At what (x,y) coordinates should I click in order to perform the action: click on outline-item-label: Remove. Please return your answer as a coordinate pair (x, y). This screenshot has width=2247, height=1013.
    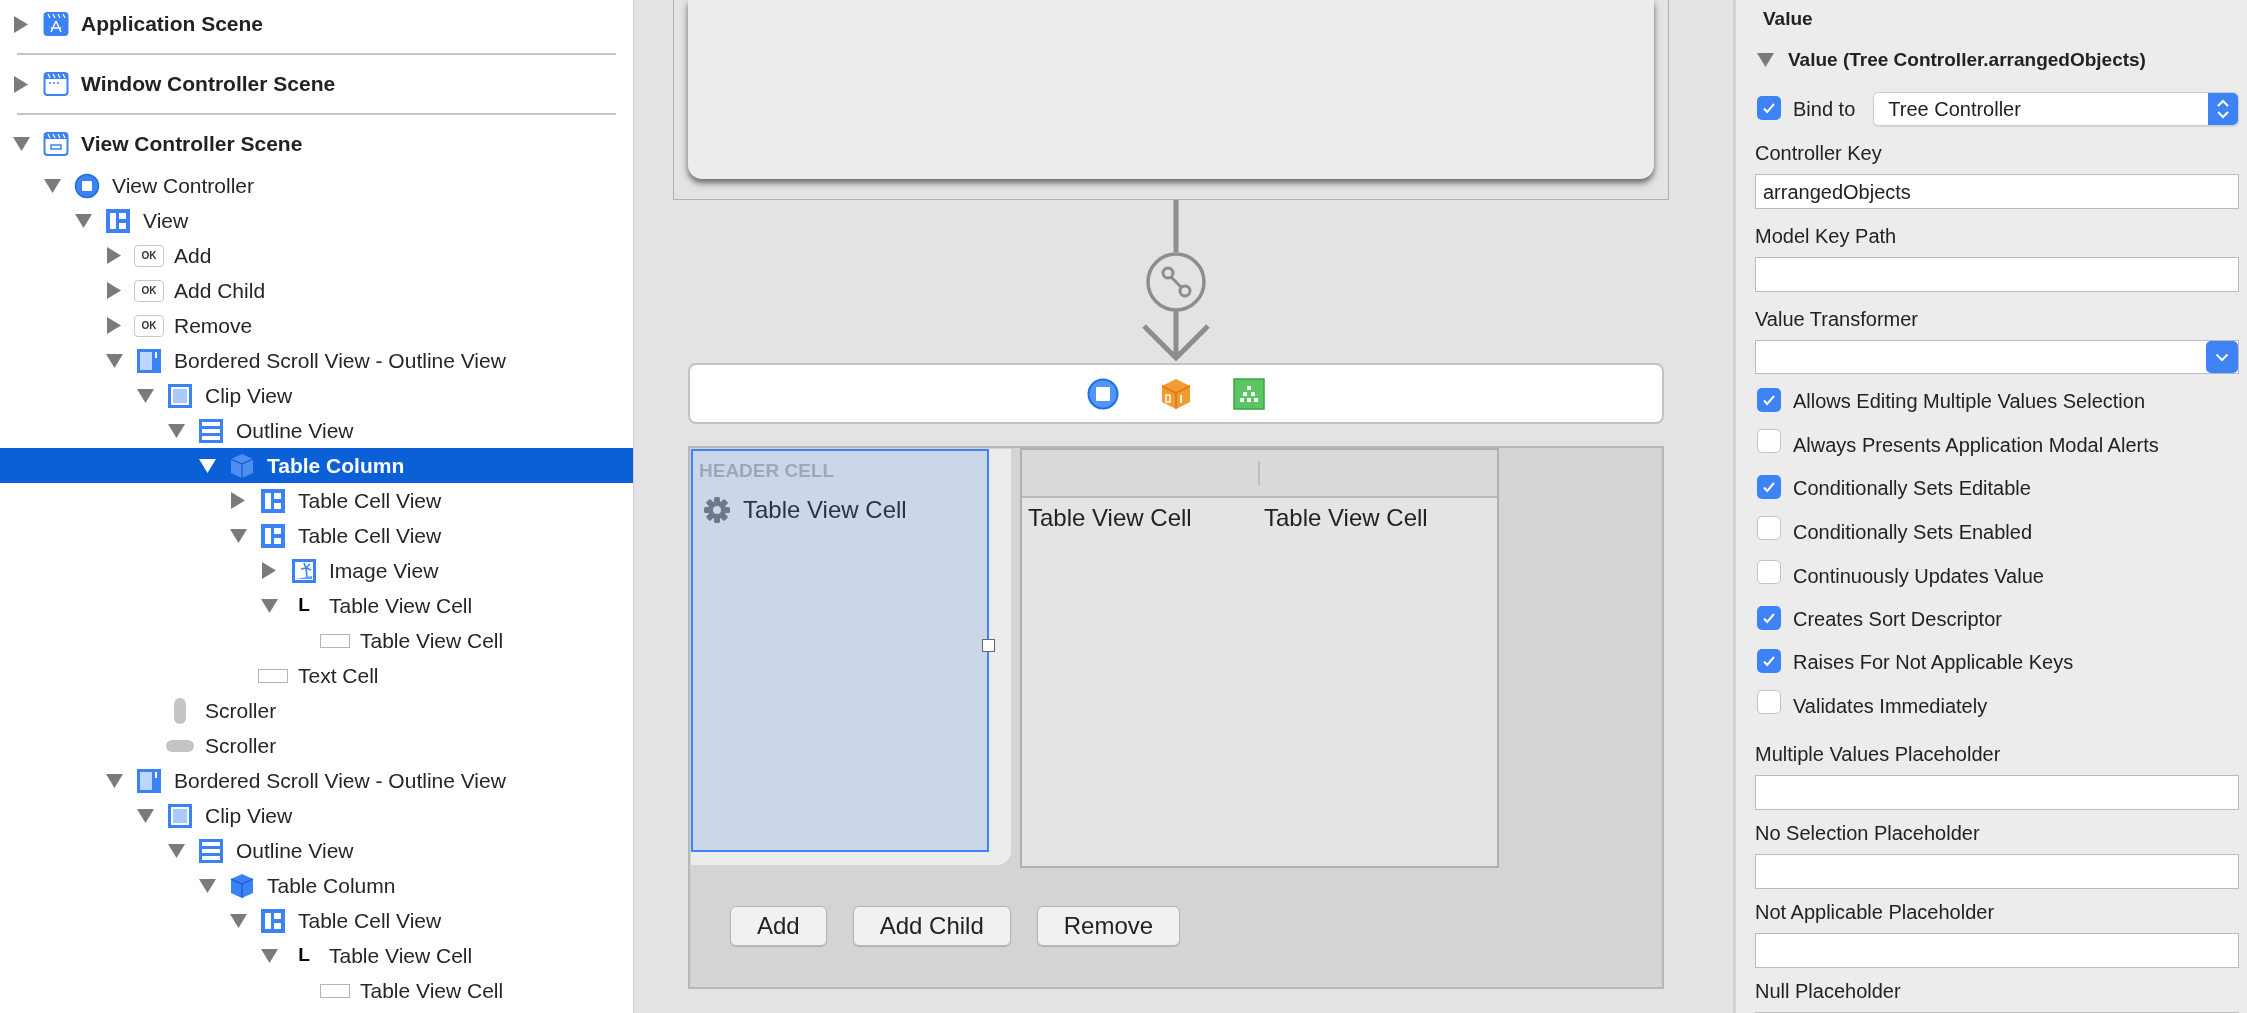
    Looking at the image, I should click on (213, 325).